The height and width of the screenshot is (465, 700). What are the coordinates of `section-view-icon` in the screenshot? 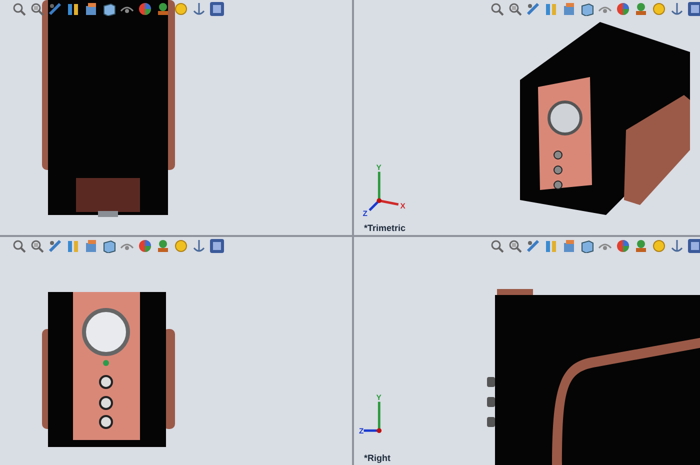 It's located at (73, 9).